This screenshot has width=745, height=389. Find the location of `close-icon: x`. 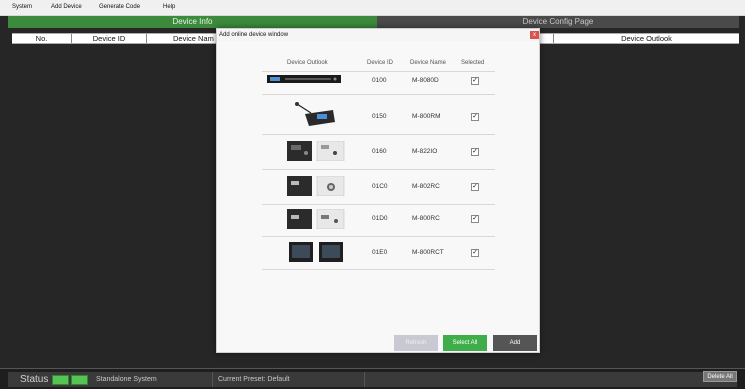

close-icon: x is located at coordinates (534, 35).